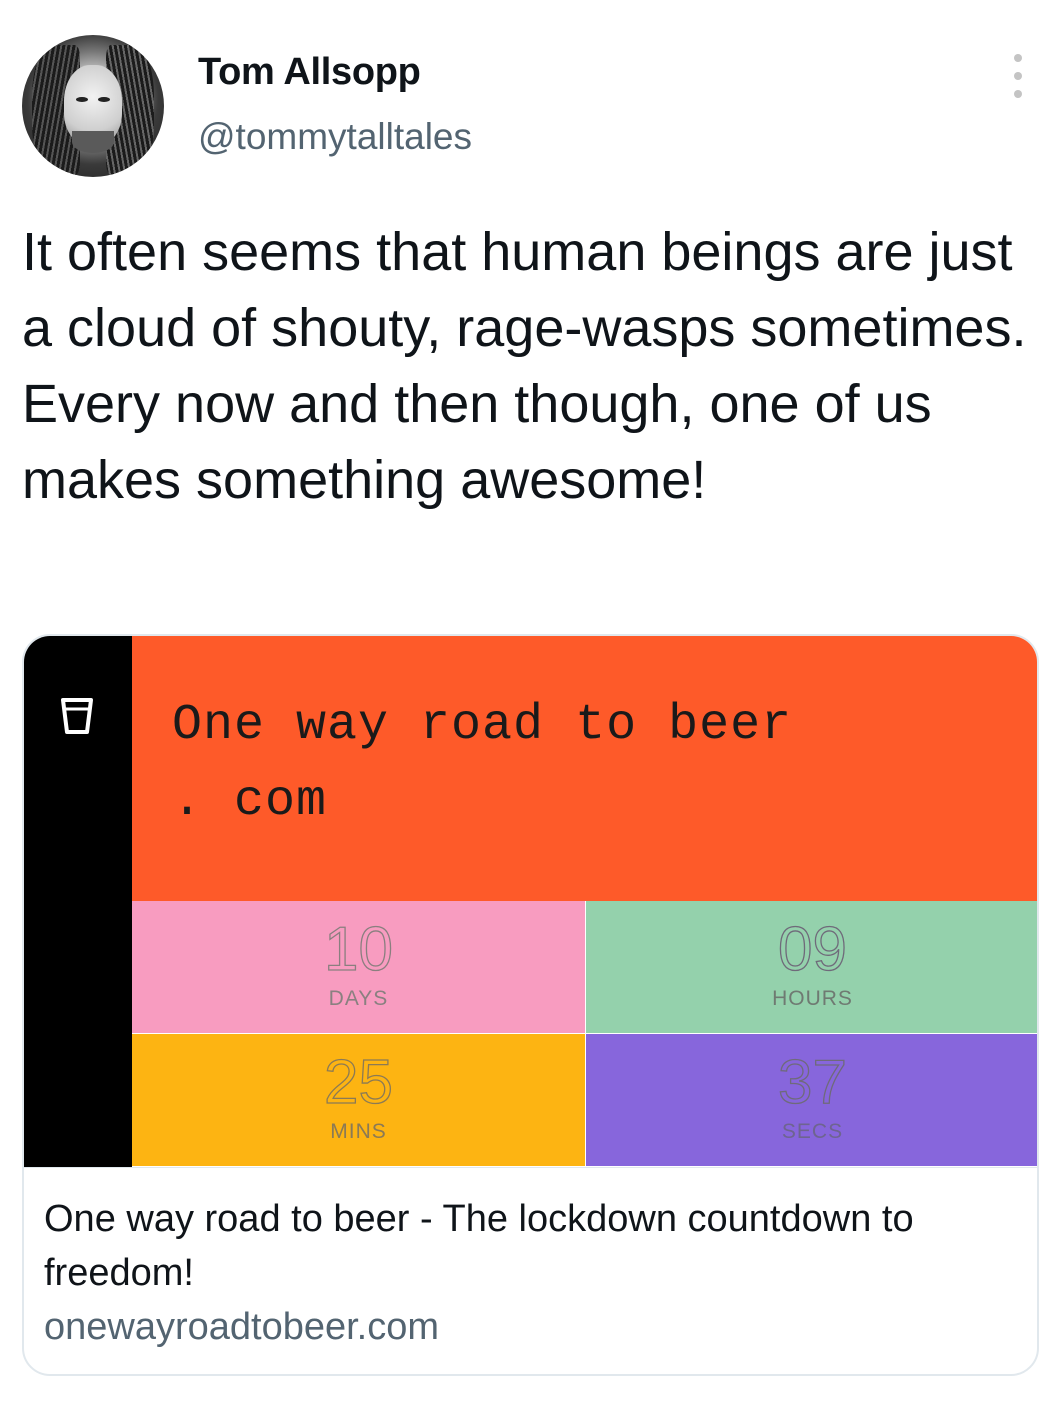 Image resolution: width=1059 pixels, height=1412 pixels. What do you see at coordinates (812, 949) in the screenshot?
I see `countdown-value: 09` at bounding box center [812, 949].